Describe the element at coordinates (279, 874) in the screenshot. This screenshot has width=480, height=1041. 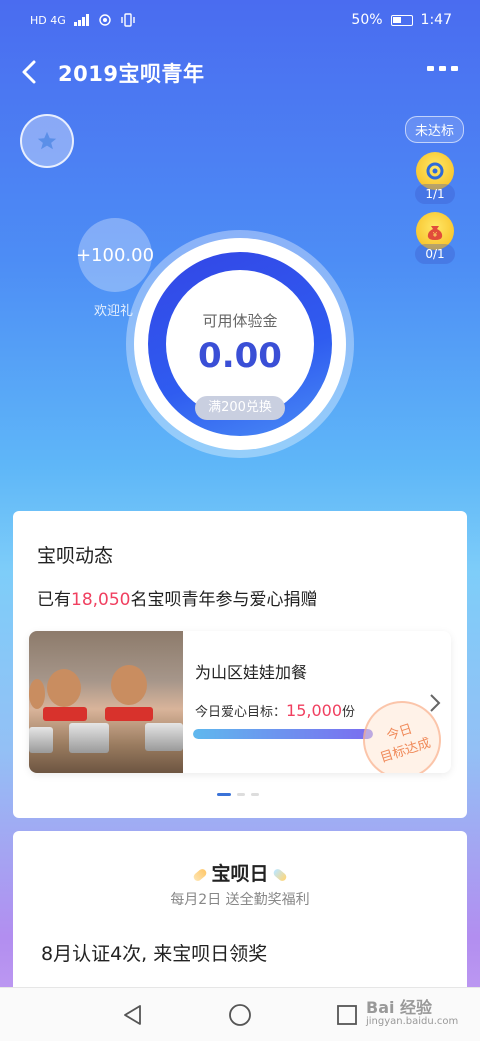
I see `sparkle-right-icon` at that location.